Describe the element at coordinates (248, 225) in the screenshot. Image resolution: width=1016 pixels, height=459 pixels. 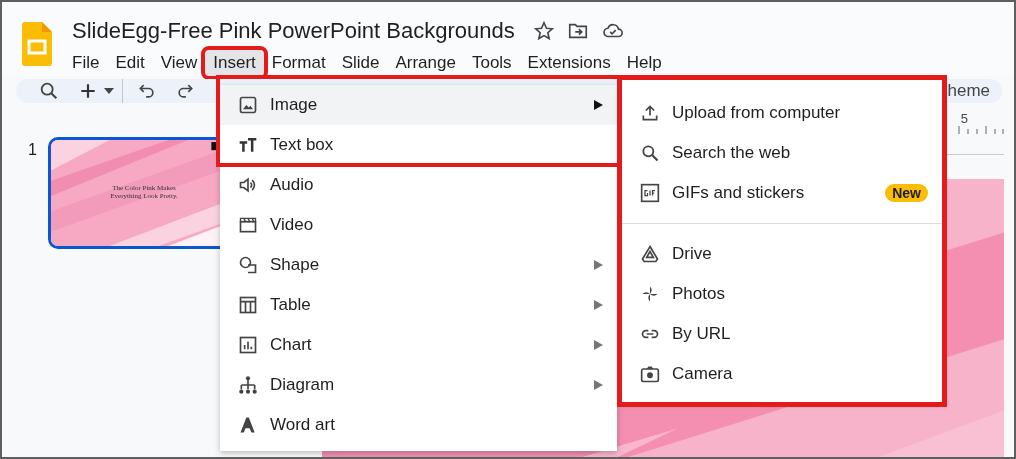
I see `film-icon` at that location.